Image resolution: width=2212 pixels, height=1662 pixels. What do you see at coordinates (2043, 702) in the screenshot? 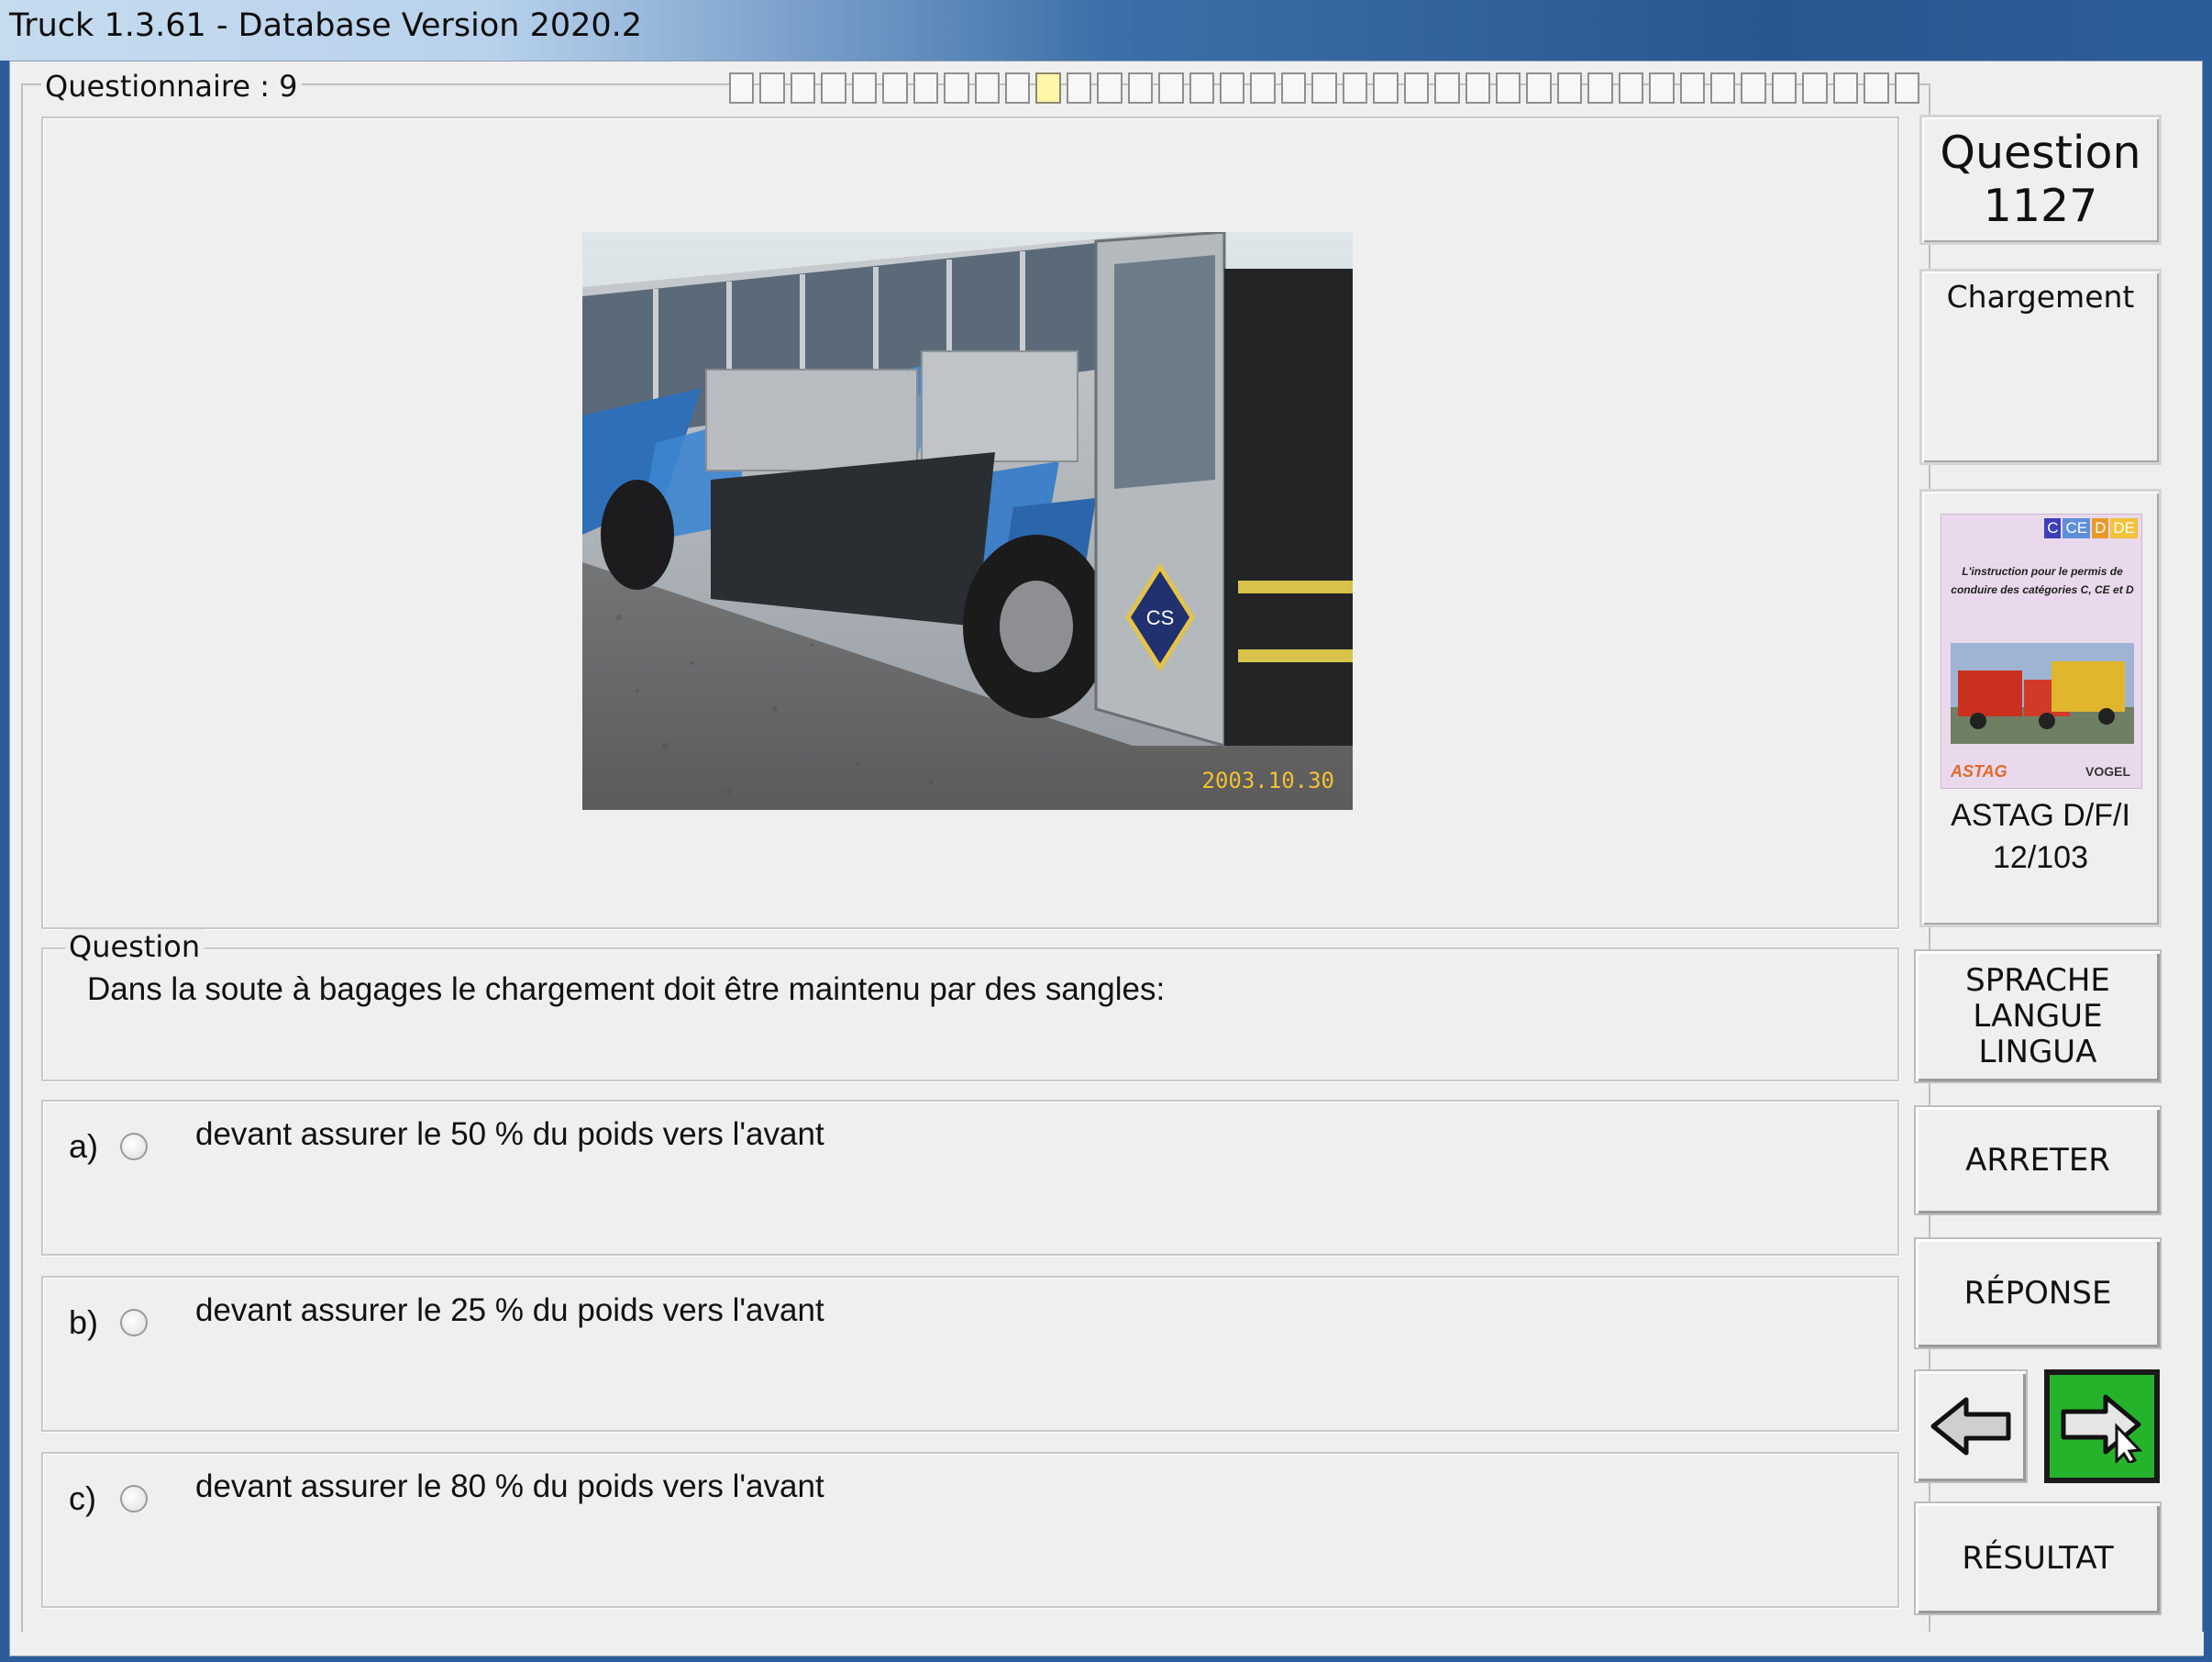
I see `trucks-illustration` at bounding box center [2043, 702].